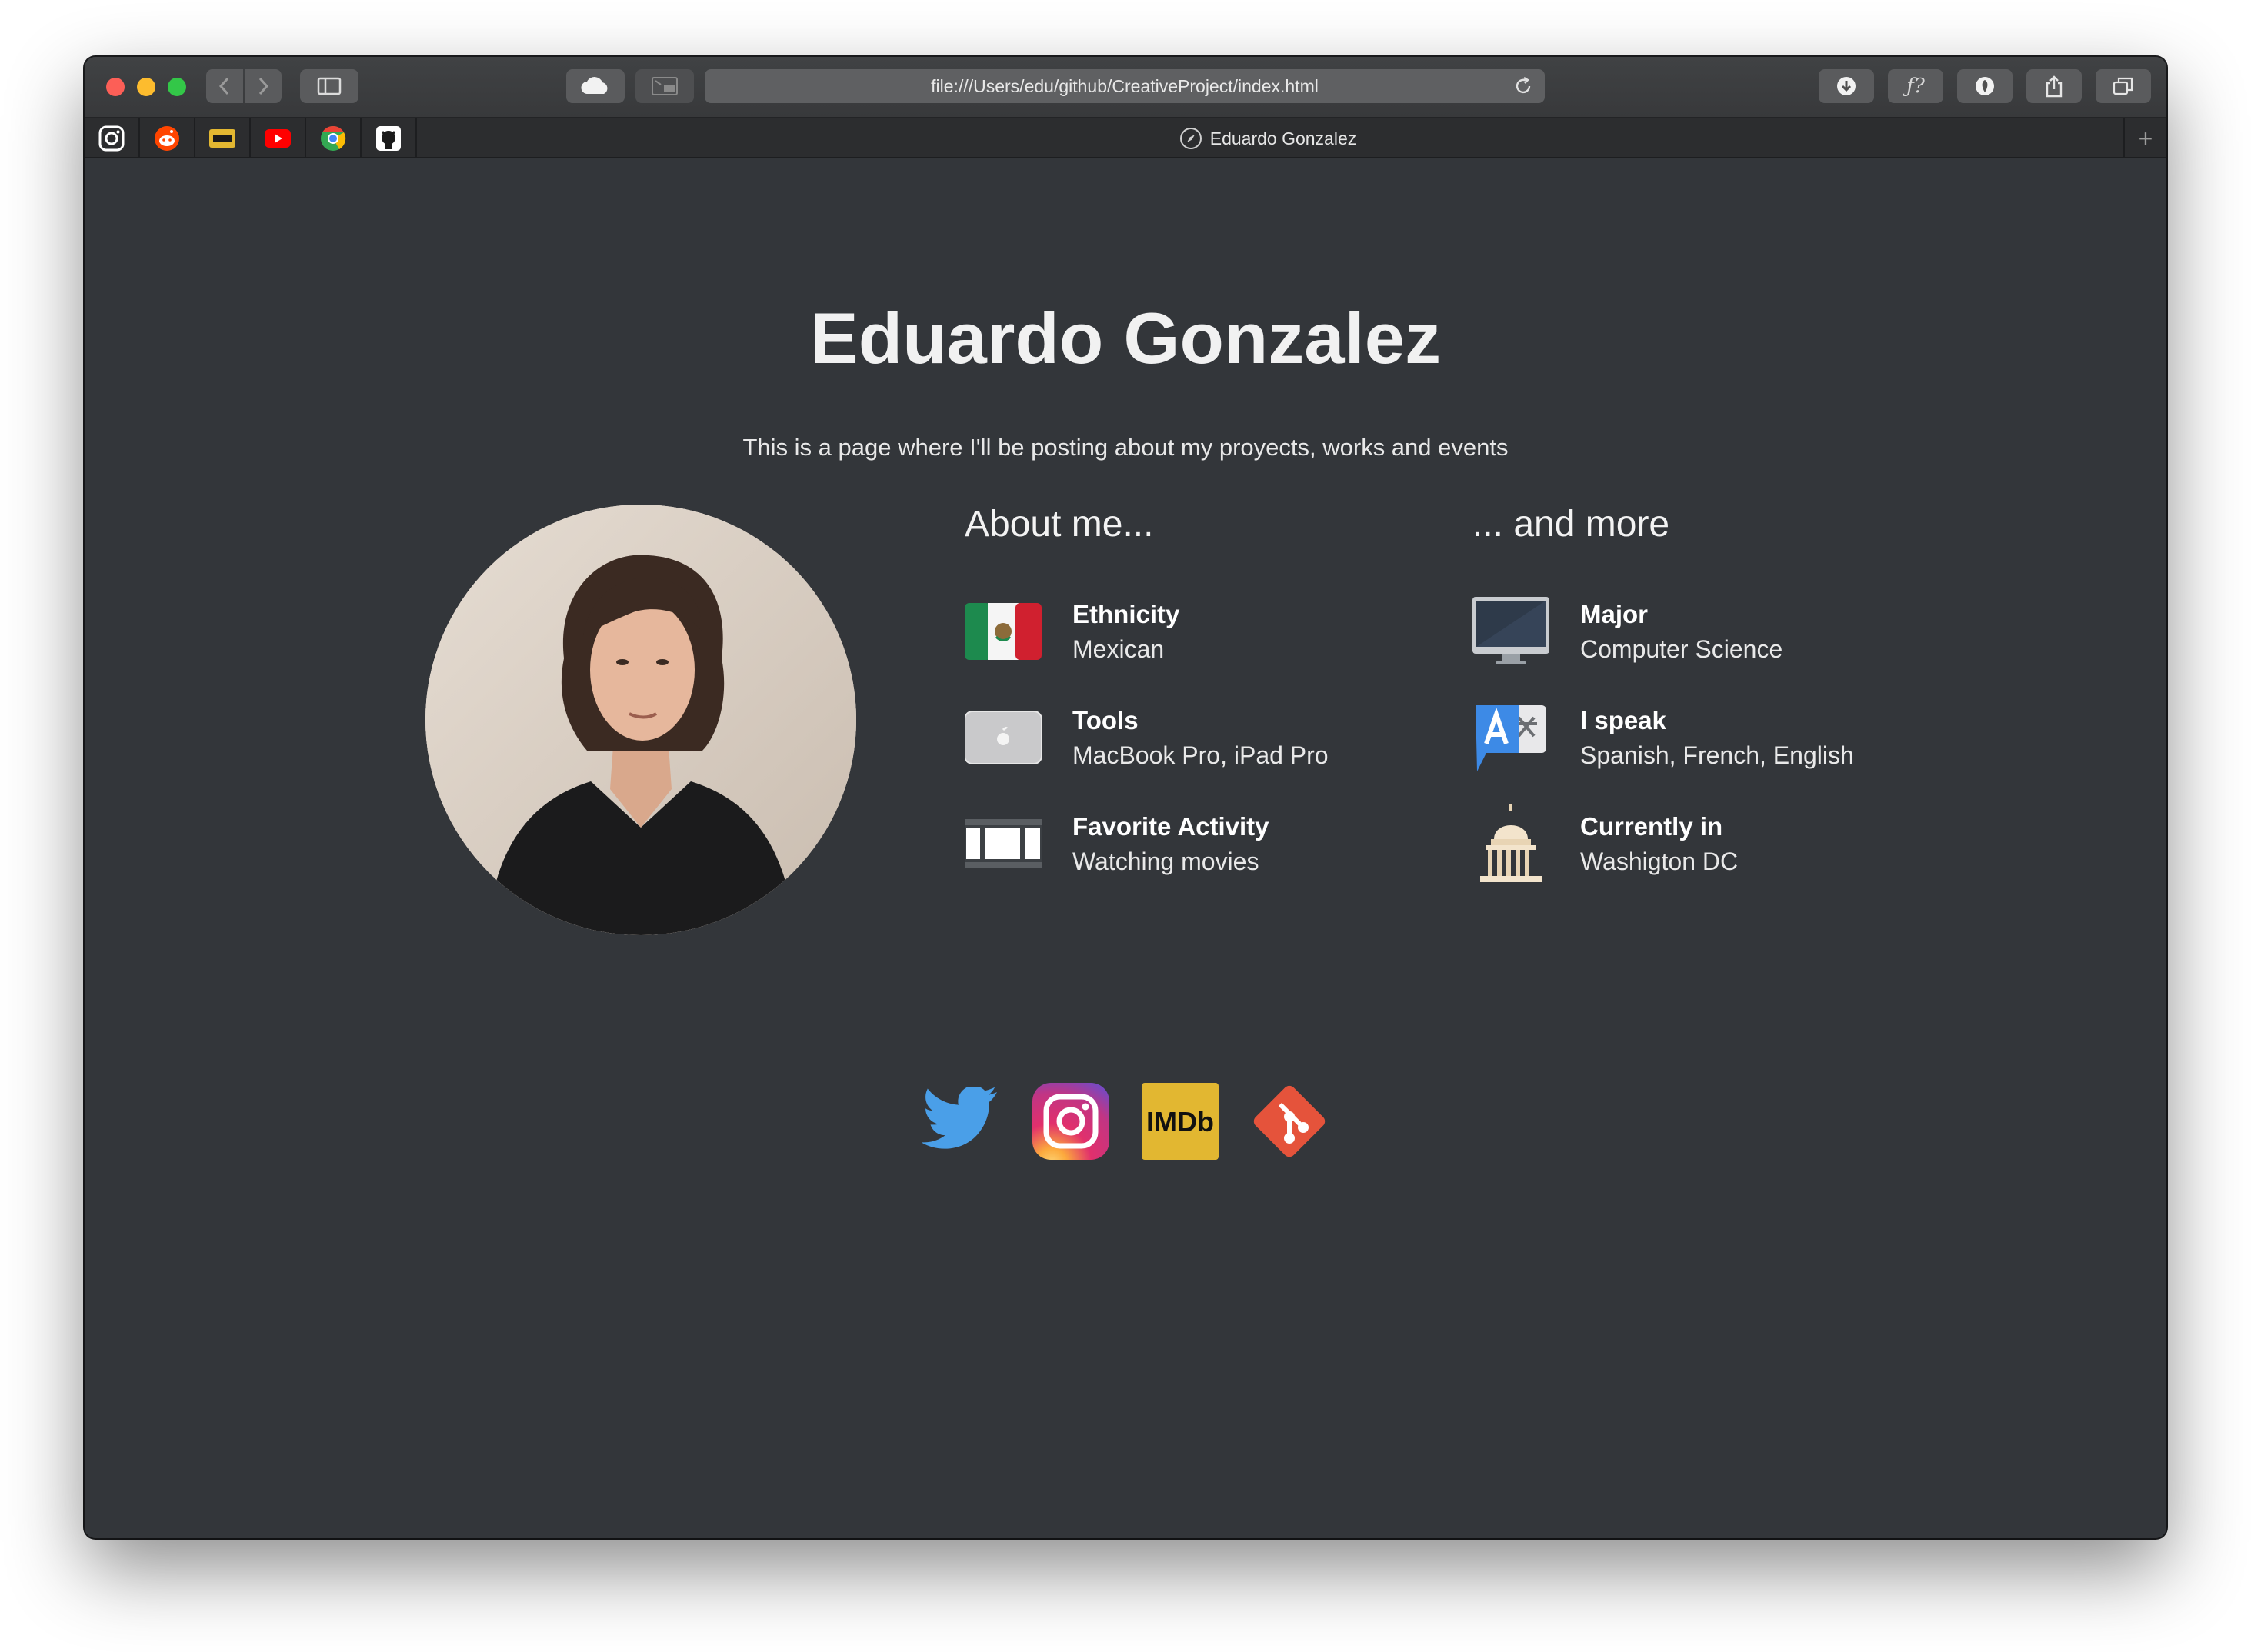 Image resolution: width=2251 pixels, height=1652 pixels. I want to click on imdb-logo-text: IMDb, so click(1180, 1121).